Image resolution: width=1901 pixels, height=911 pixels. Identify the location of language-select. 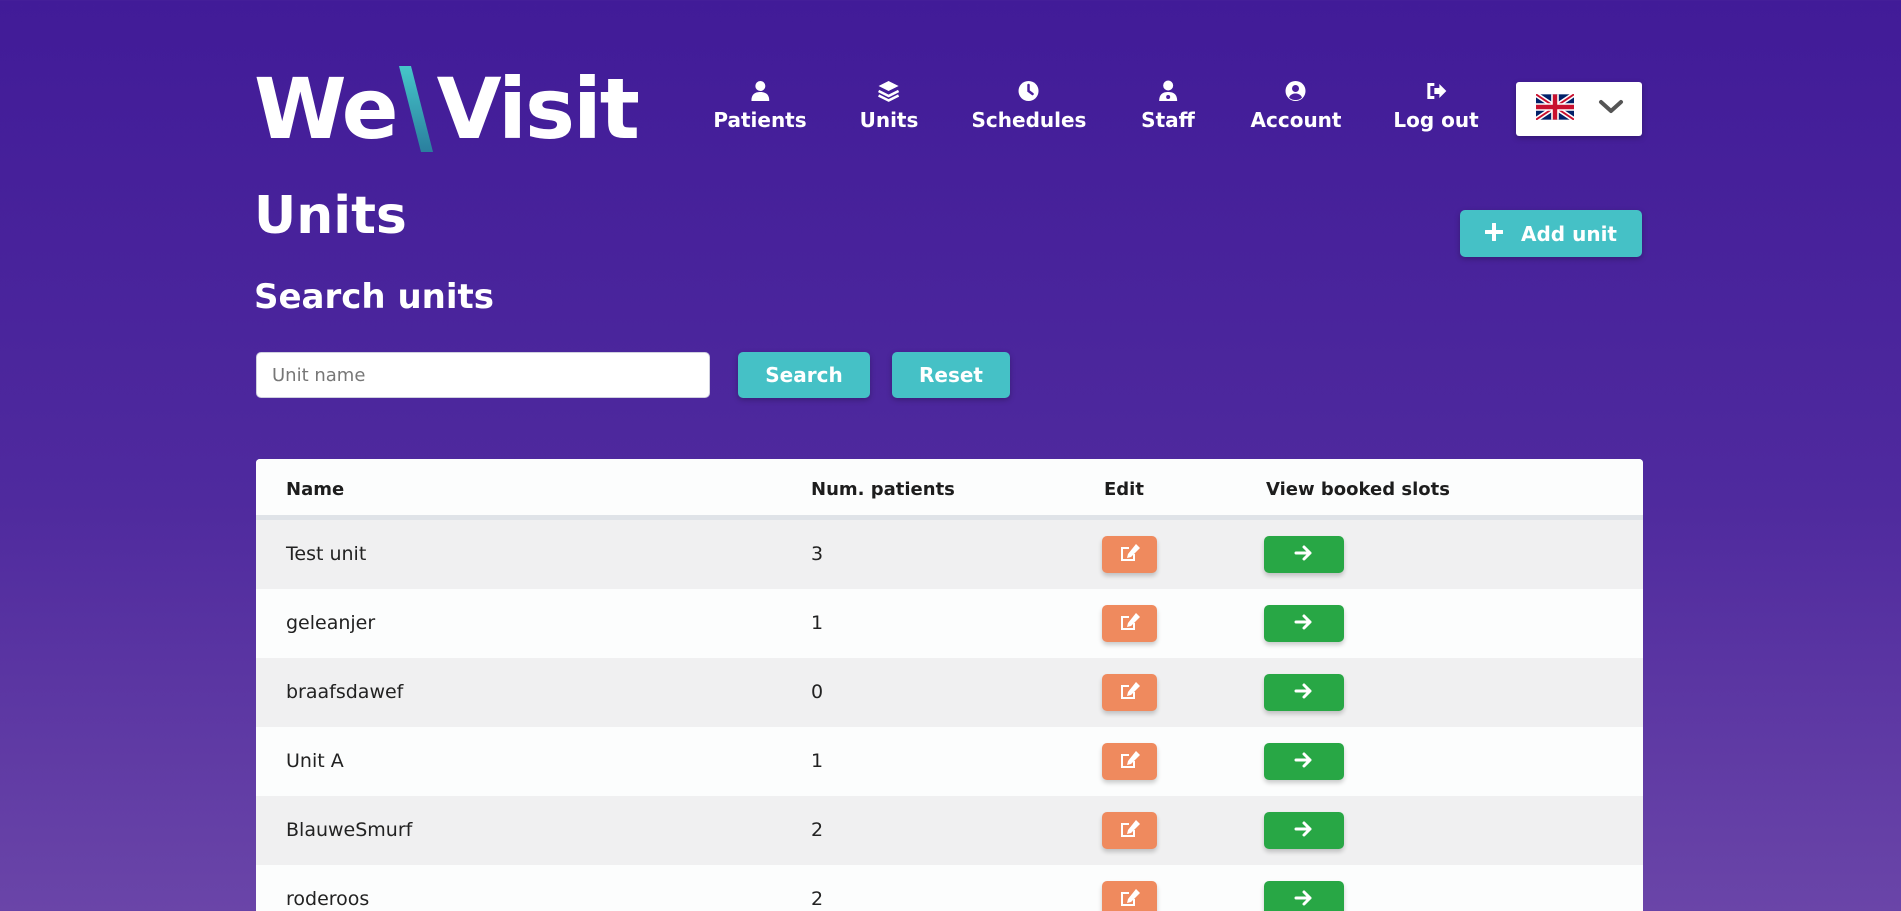
(1579, 109).